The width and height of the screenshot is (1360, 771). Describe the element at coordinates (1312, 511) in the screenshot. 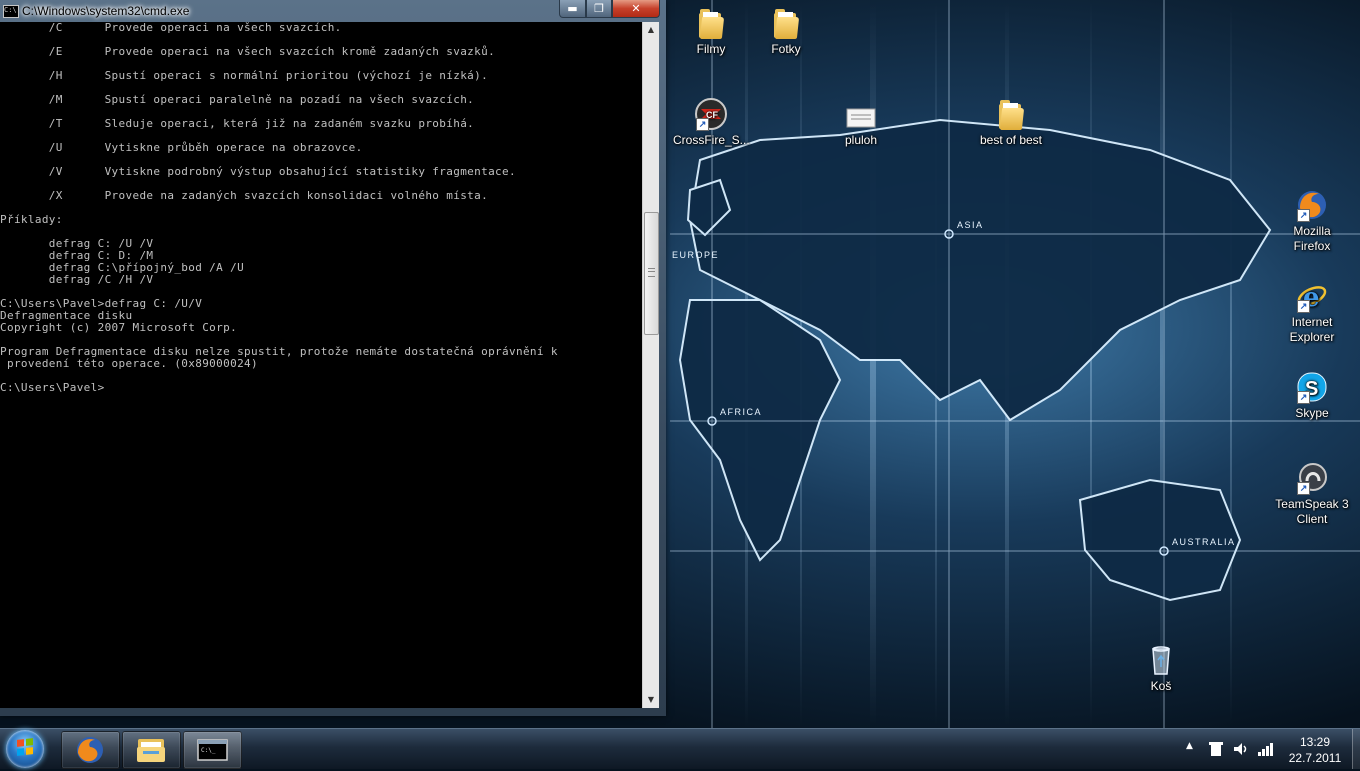

I see `desktop-icon-label: TeamSpeak 3 Client` at that location.